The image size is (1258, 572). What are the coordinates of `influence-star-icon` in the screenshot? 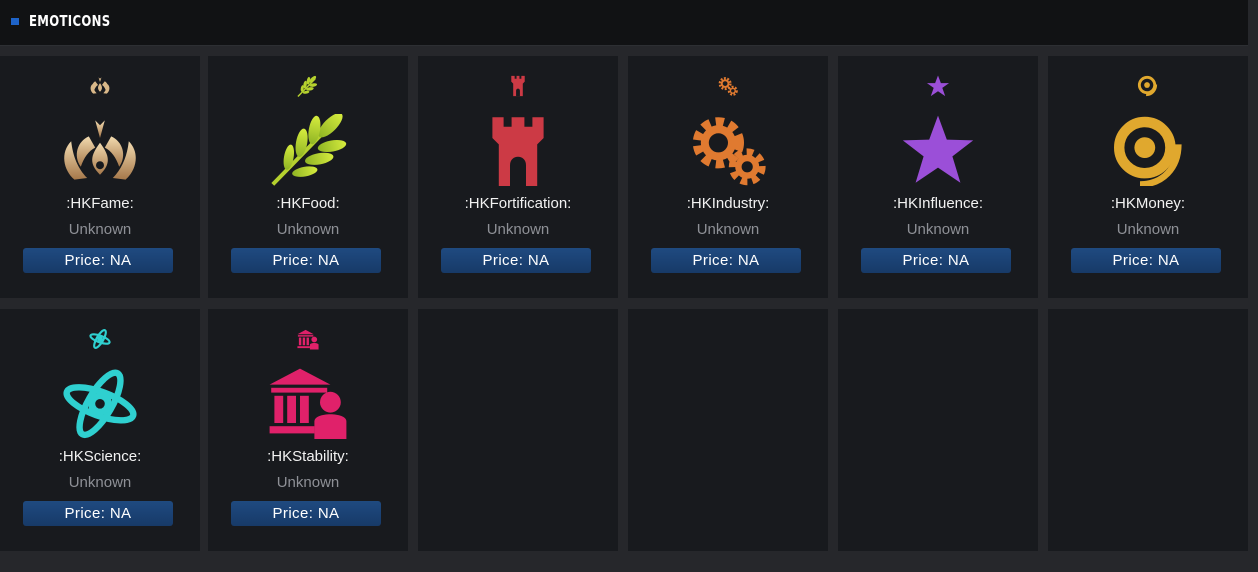 It's located at (938, 150).